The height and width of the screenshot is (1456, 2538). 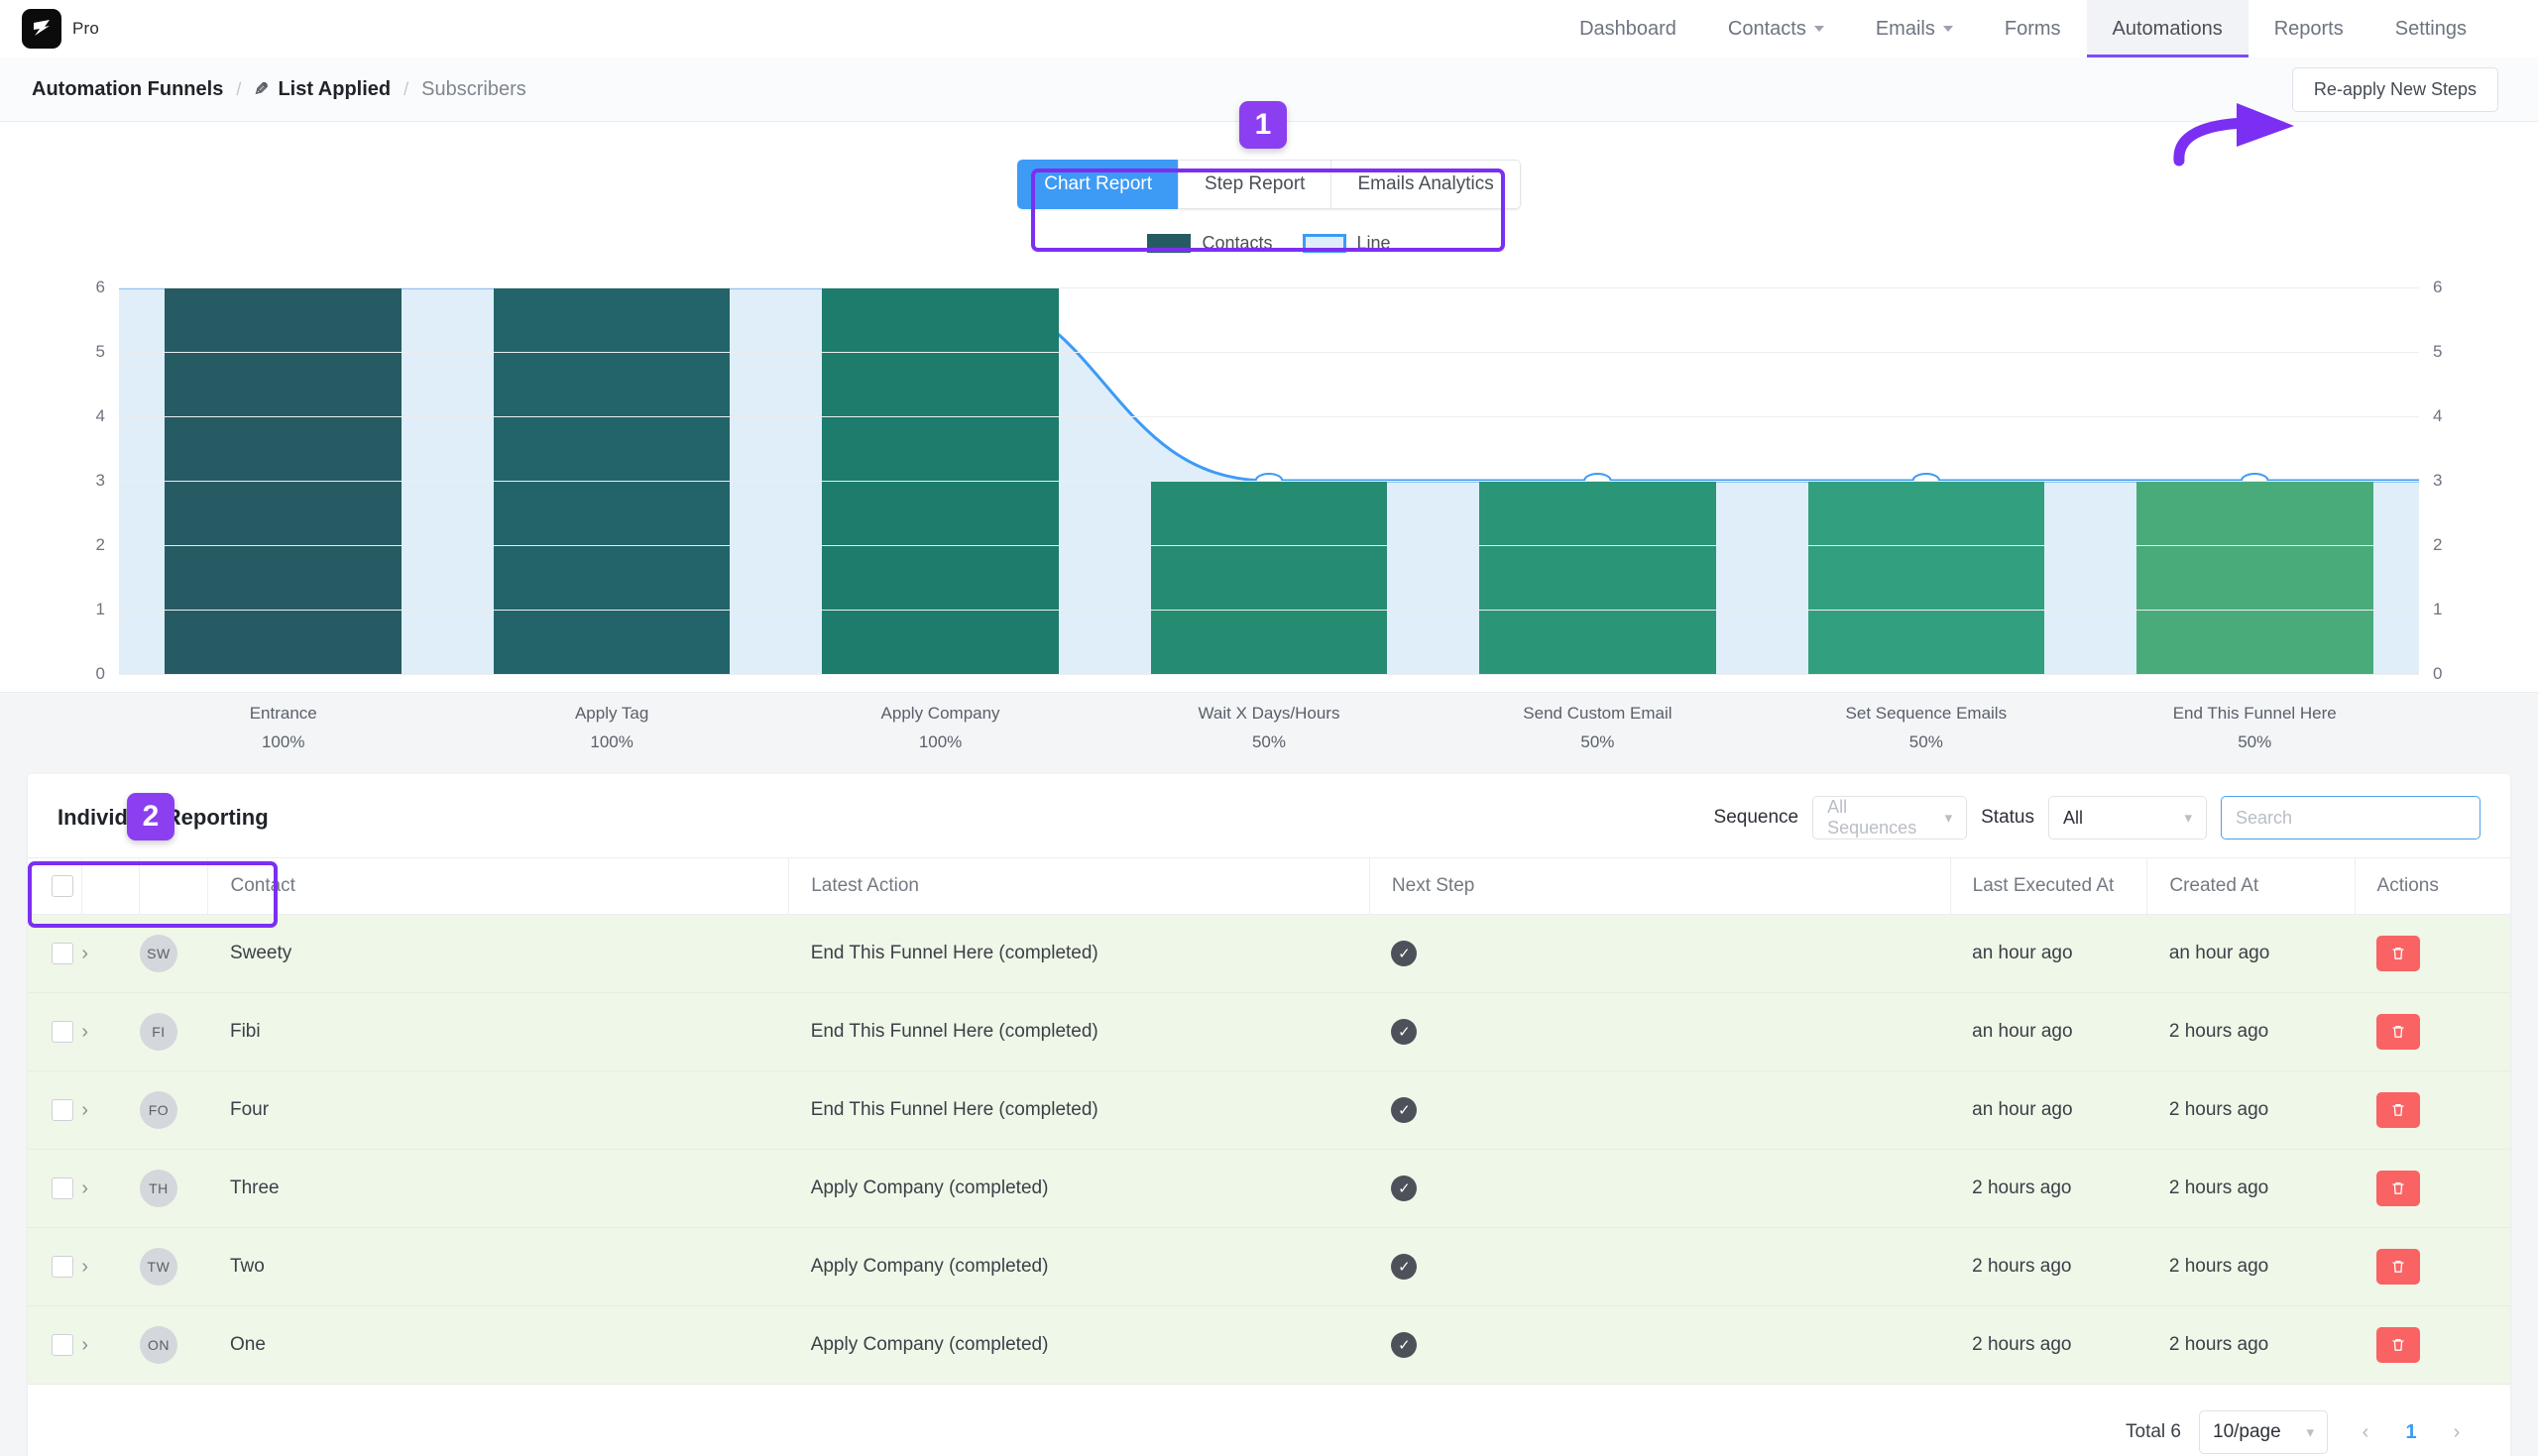 I want to click on row-select-cell, so click(x=55, y=1345).